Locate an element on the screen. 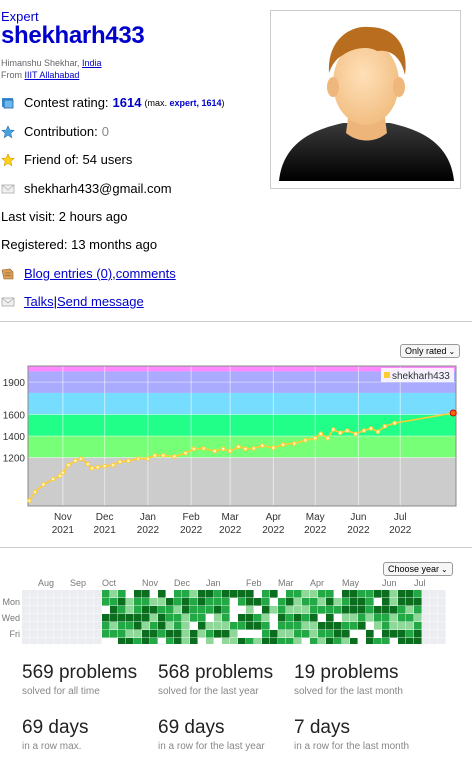  avatar is located at coordinates (365, 99).